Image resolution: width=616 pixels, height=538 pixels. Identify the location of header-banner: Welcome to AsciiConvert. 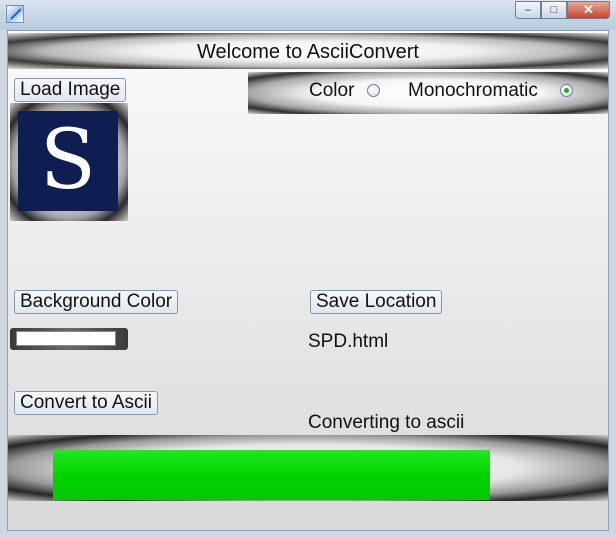
(308, 51).